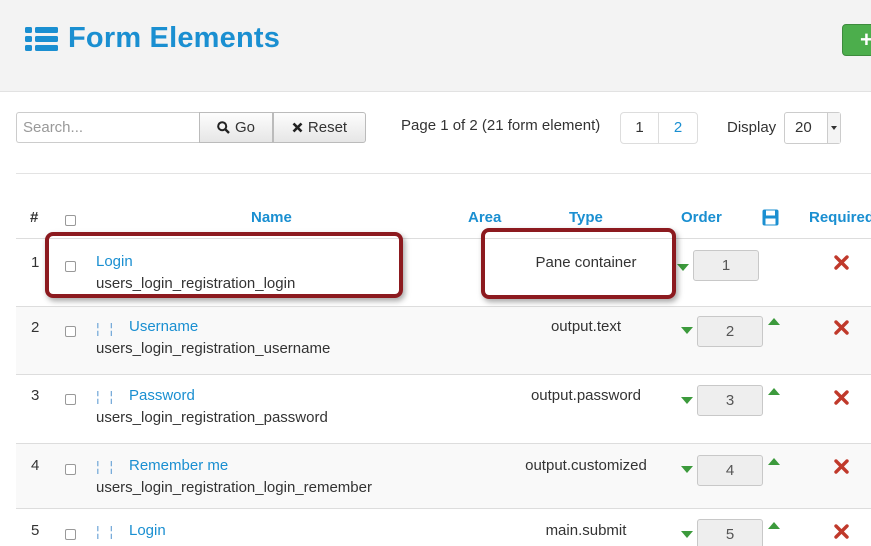  I want to click on title-wrap: Form Elements, so click(152, 38).